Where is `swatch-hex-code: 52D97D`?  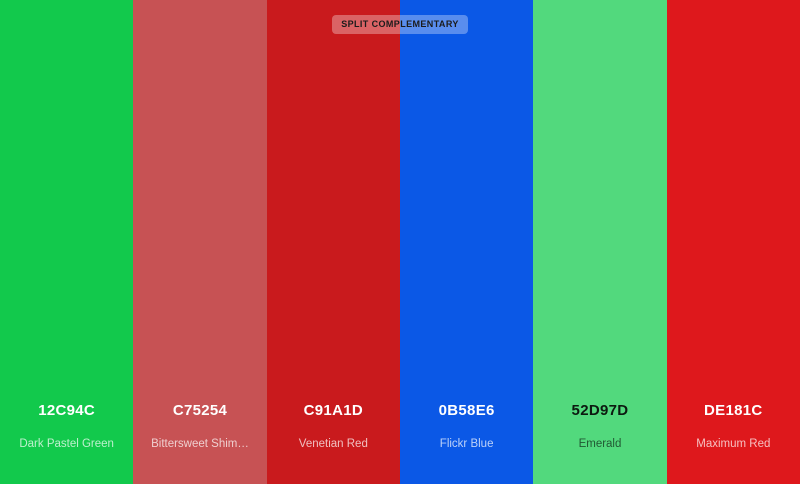 swatch-hex-code: 52D97D is located at coordinates (599, 410).